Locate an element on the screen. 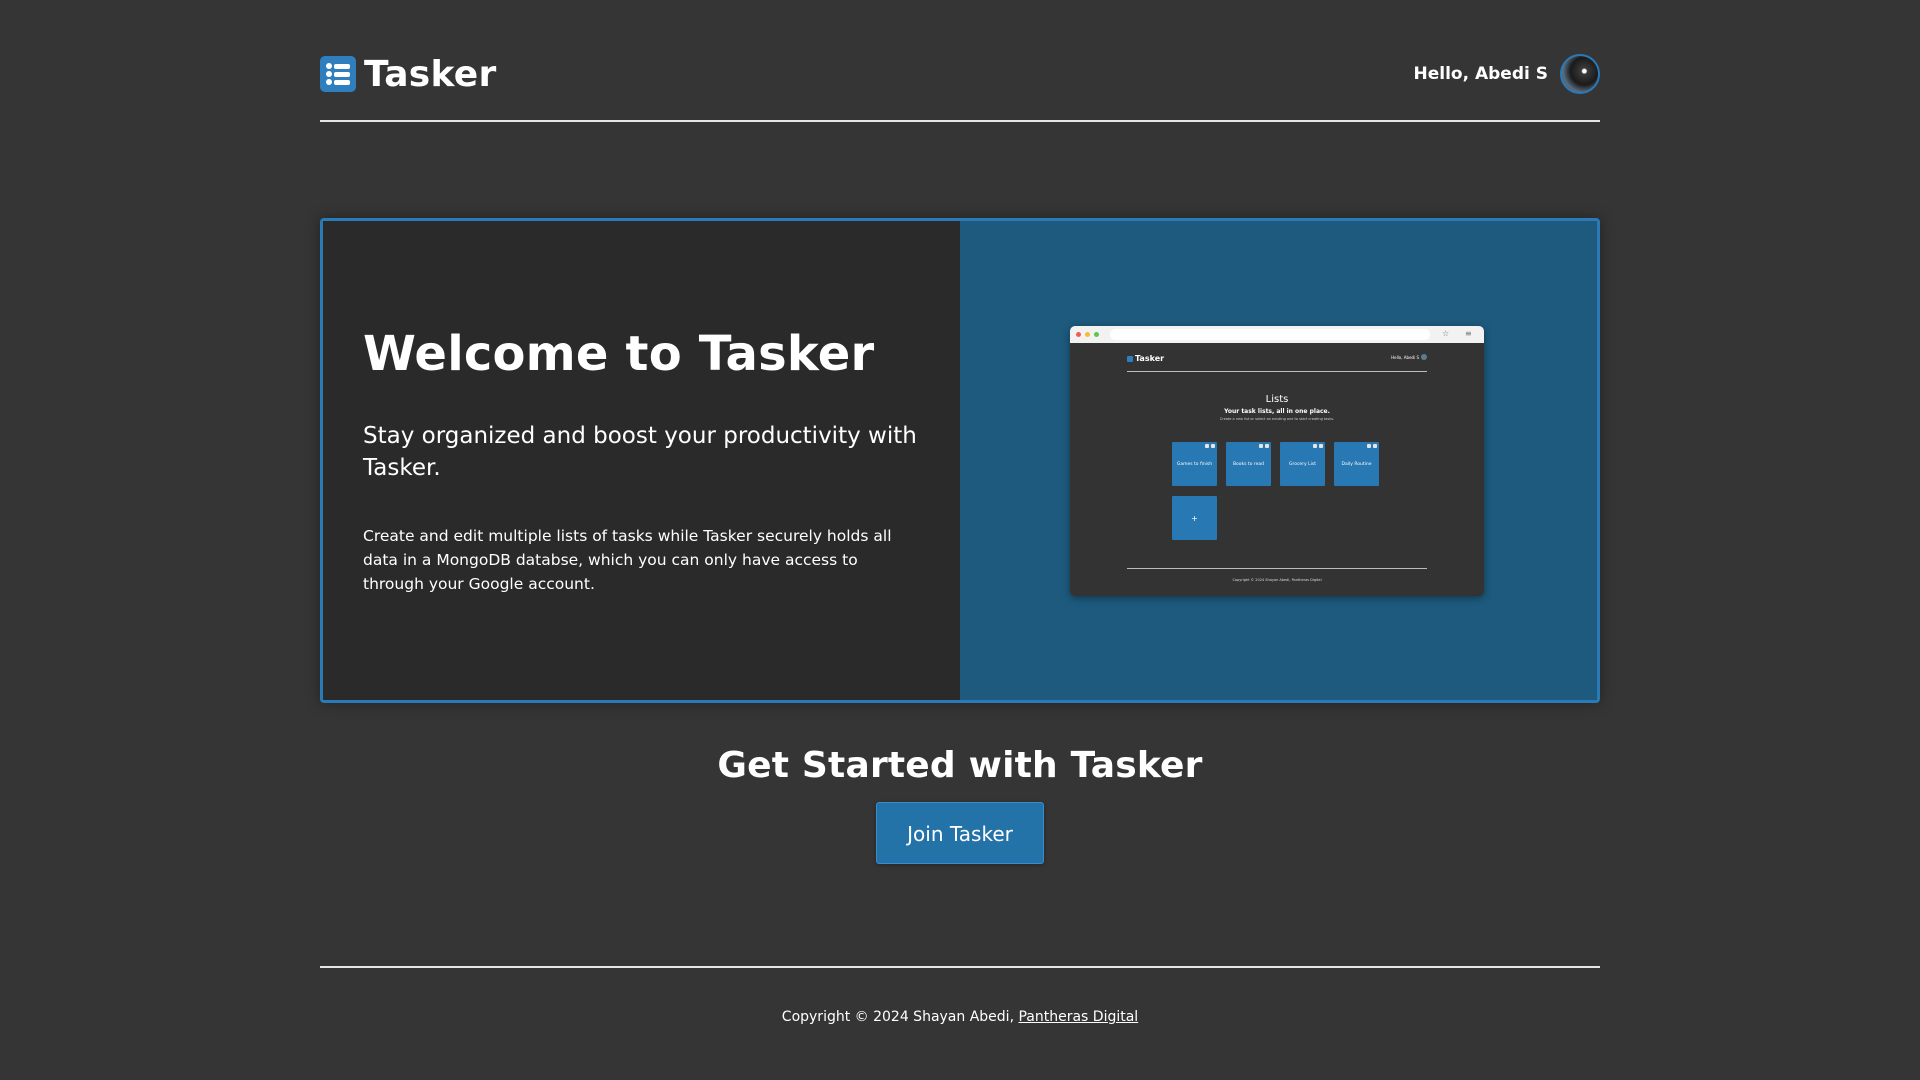 This screenshot has width=1920, height=1080. preview-add-card: + is located at coordinates (1194, 518).